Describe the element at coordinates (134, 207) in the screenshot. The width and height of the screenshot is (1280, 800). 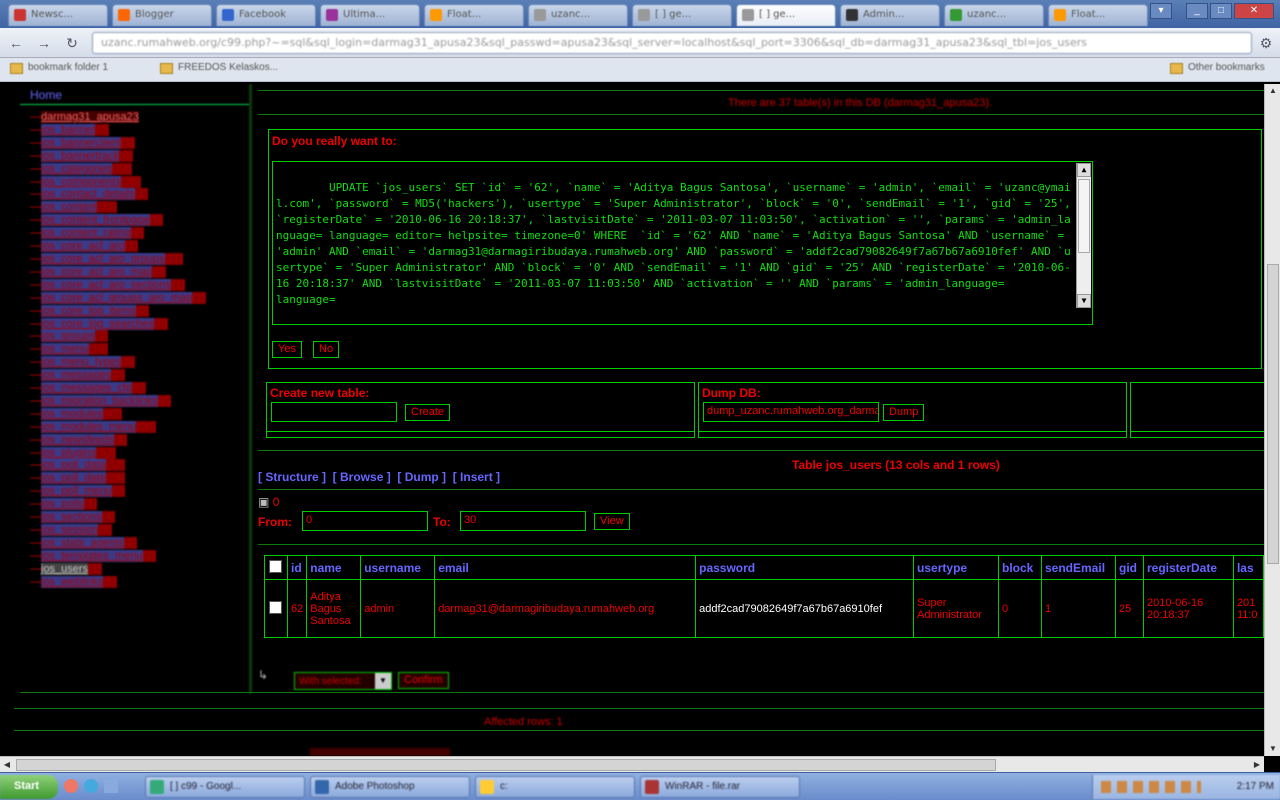
I see `sidebar-table-link: —jos_content(33)` at that location.